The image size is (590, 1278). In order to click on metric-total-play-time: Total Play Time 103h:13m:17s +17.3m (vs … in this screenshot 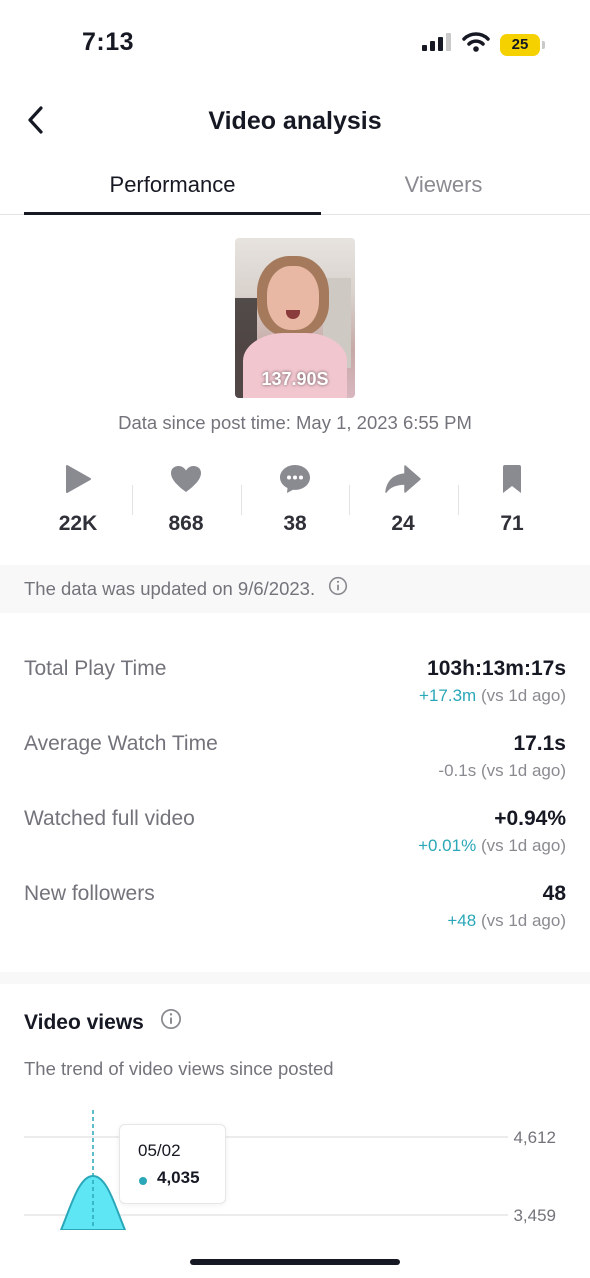, I will do `click(295, 685)`.